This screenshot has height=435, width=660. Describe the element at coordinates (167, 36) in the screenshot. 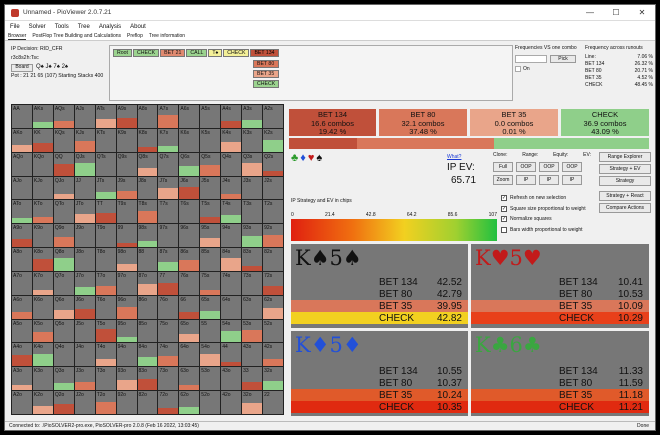

I see `tab-tree-info: Tree information` at that location.